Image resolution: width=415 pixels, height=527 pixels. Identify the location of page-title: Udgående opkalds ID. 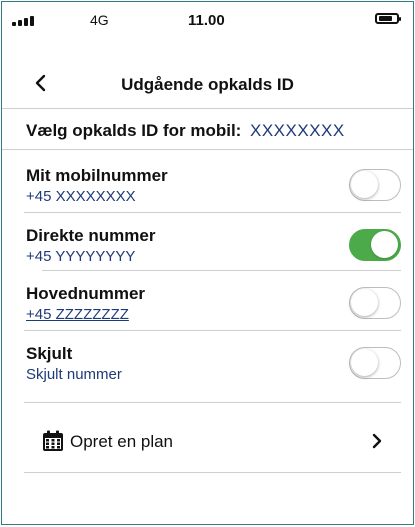
(207, 84).